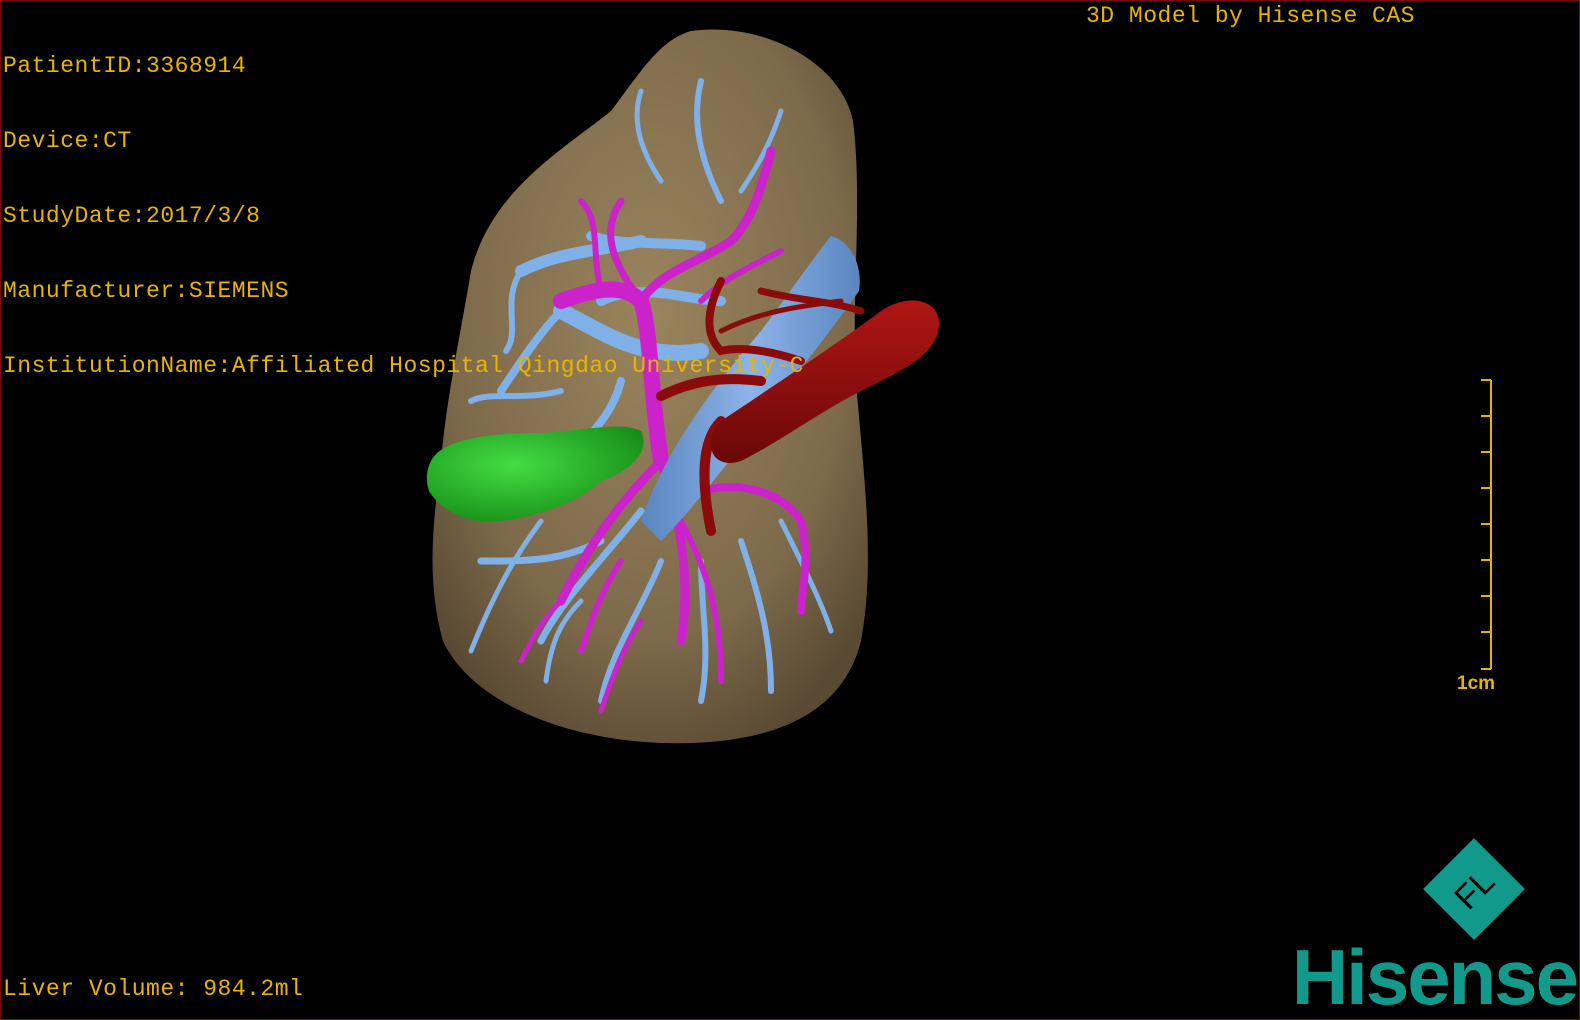  Describe the element at coordinates (1474, 889) in the screenshot. I see `fl-emblem-icon: FL` at that location.